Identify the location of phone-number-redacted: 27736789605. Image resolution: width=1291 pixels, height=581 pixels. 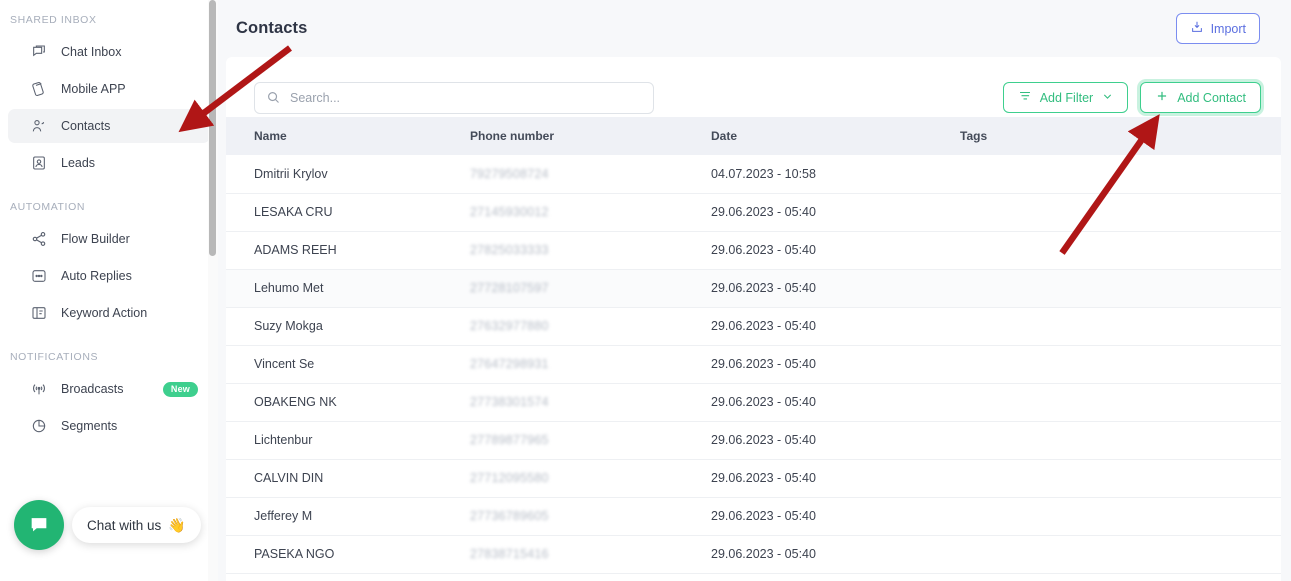
(509, 516).